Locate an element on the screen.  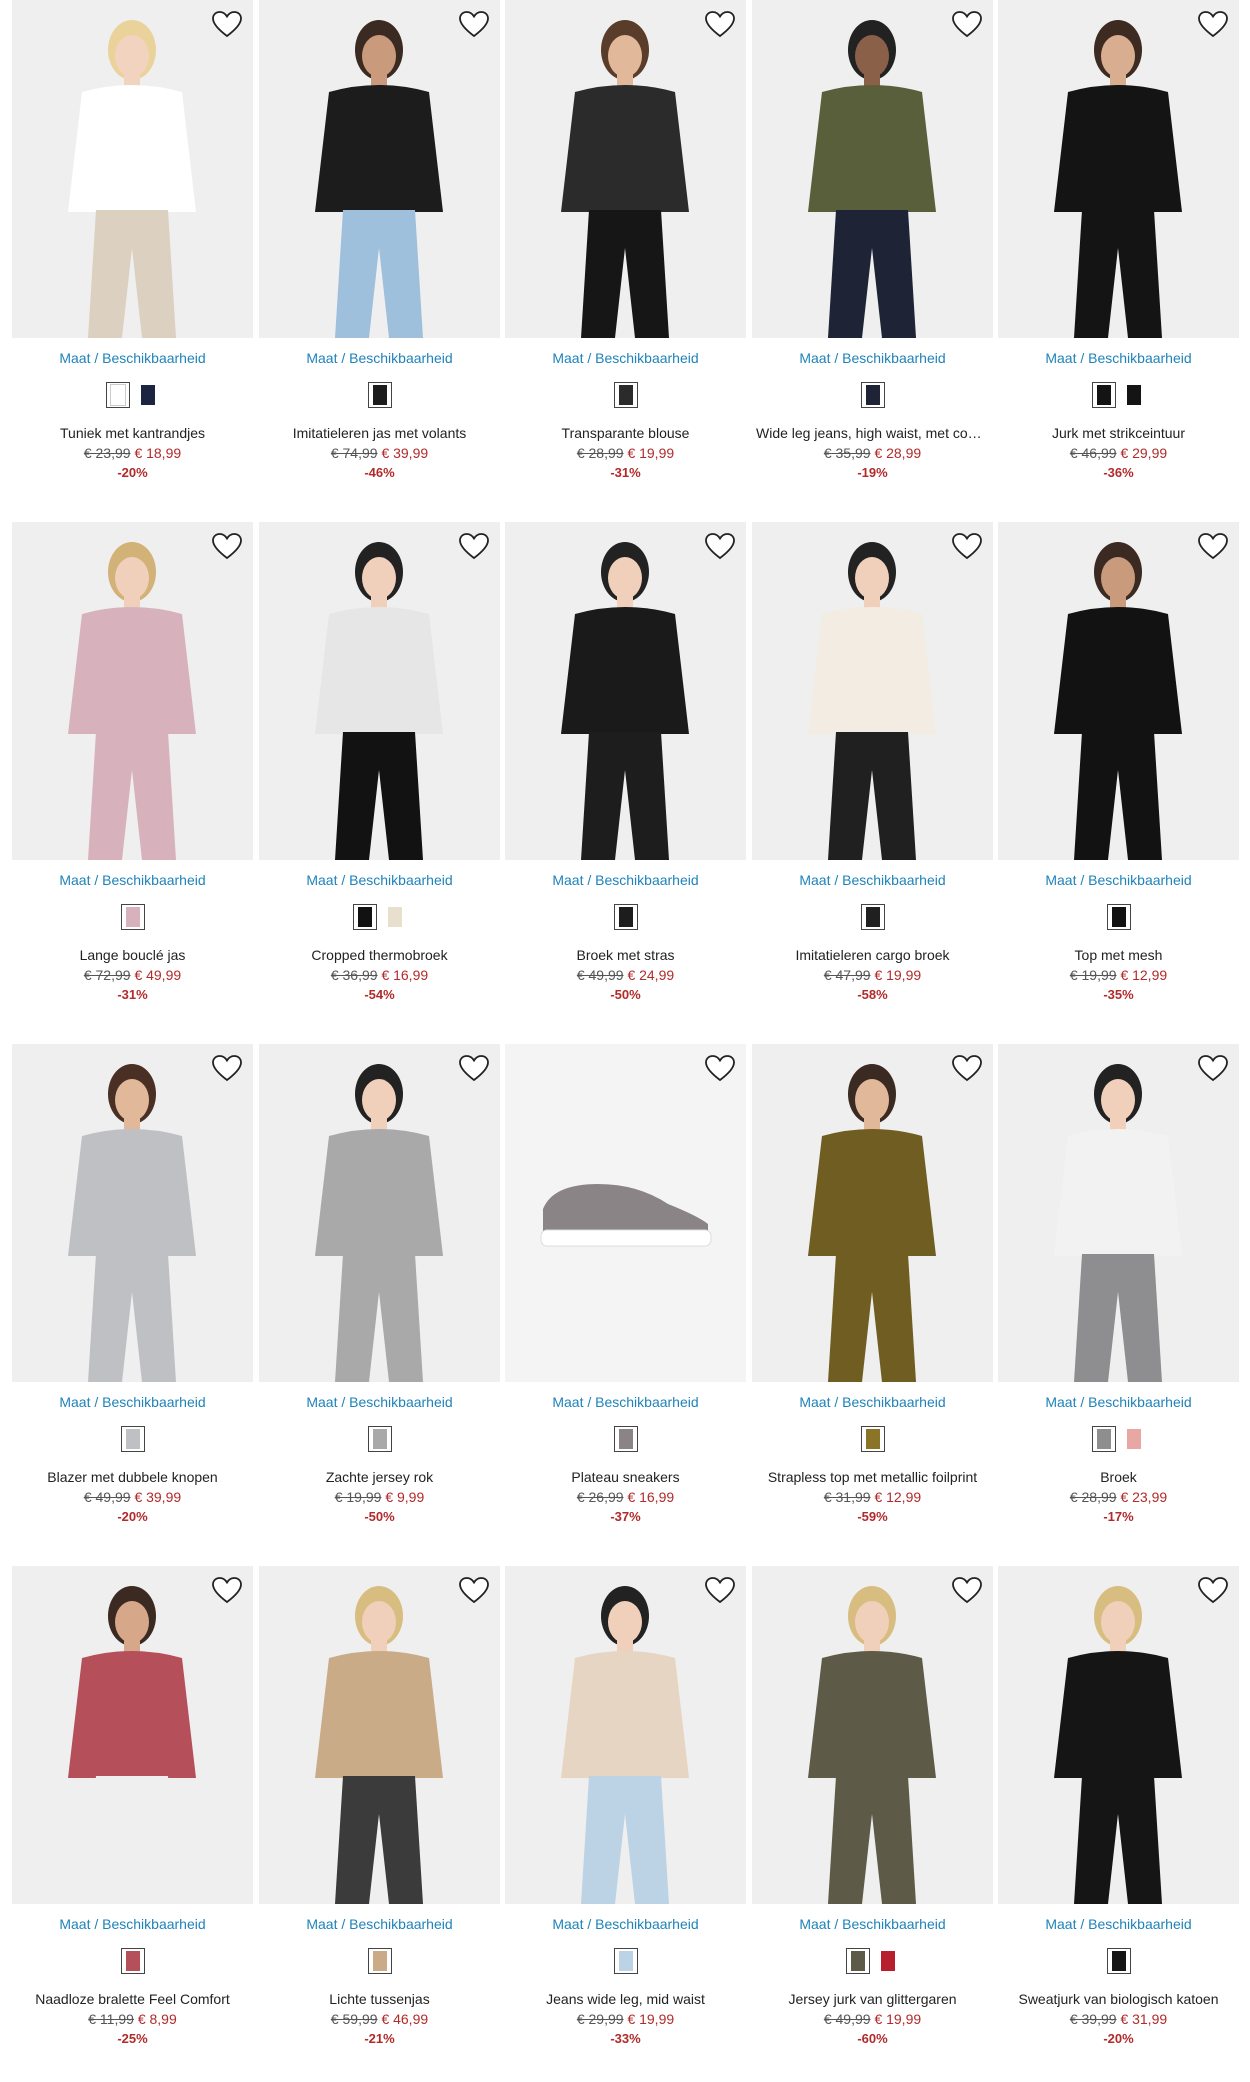
product-name: Imitatieleren cargo broek is located at coordinates (872, 955).